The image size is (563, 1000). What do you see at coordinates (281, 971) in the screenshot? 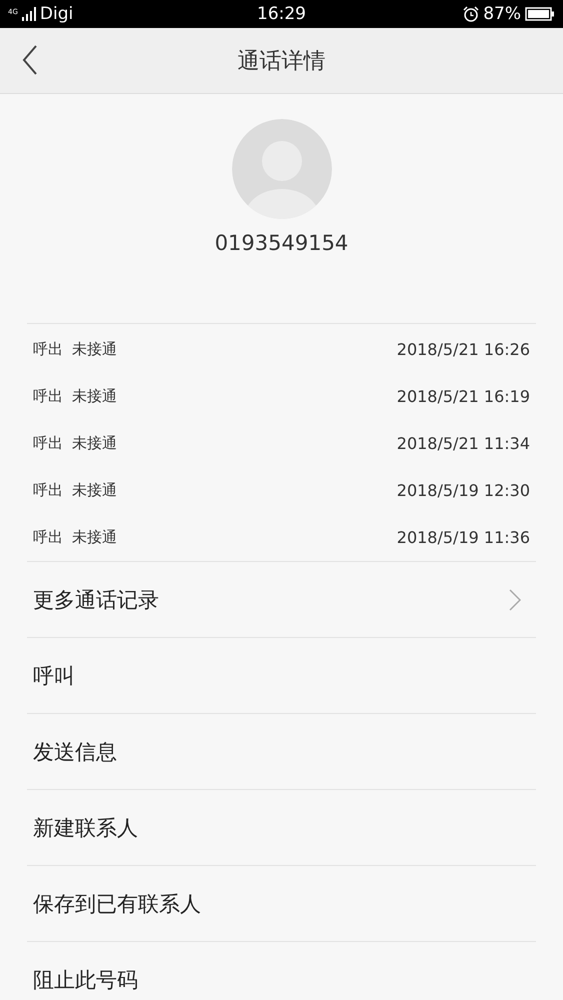
I see `action-item: 阻止此号码` at bounding box center [281, 971].